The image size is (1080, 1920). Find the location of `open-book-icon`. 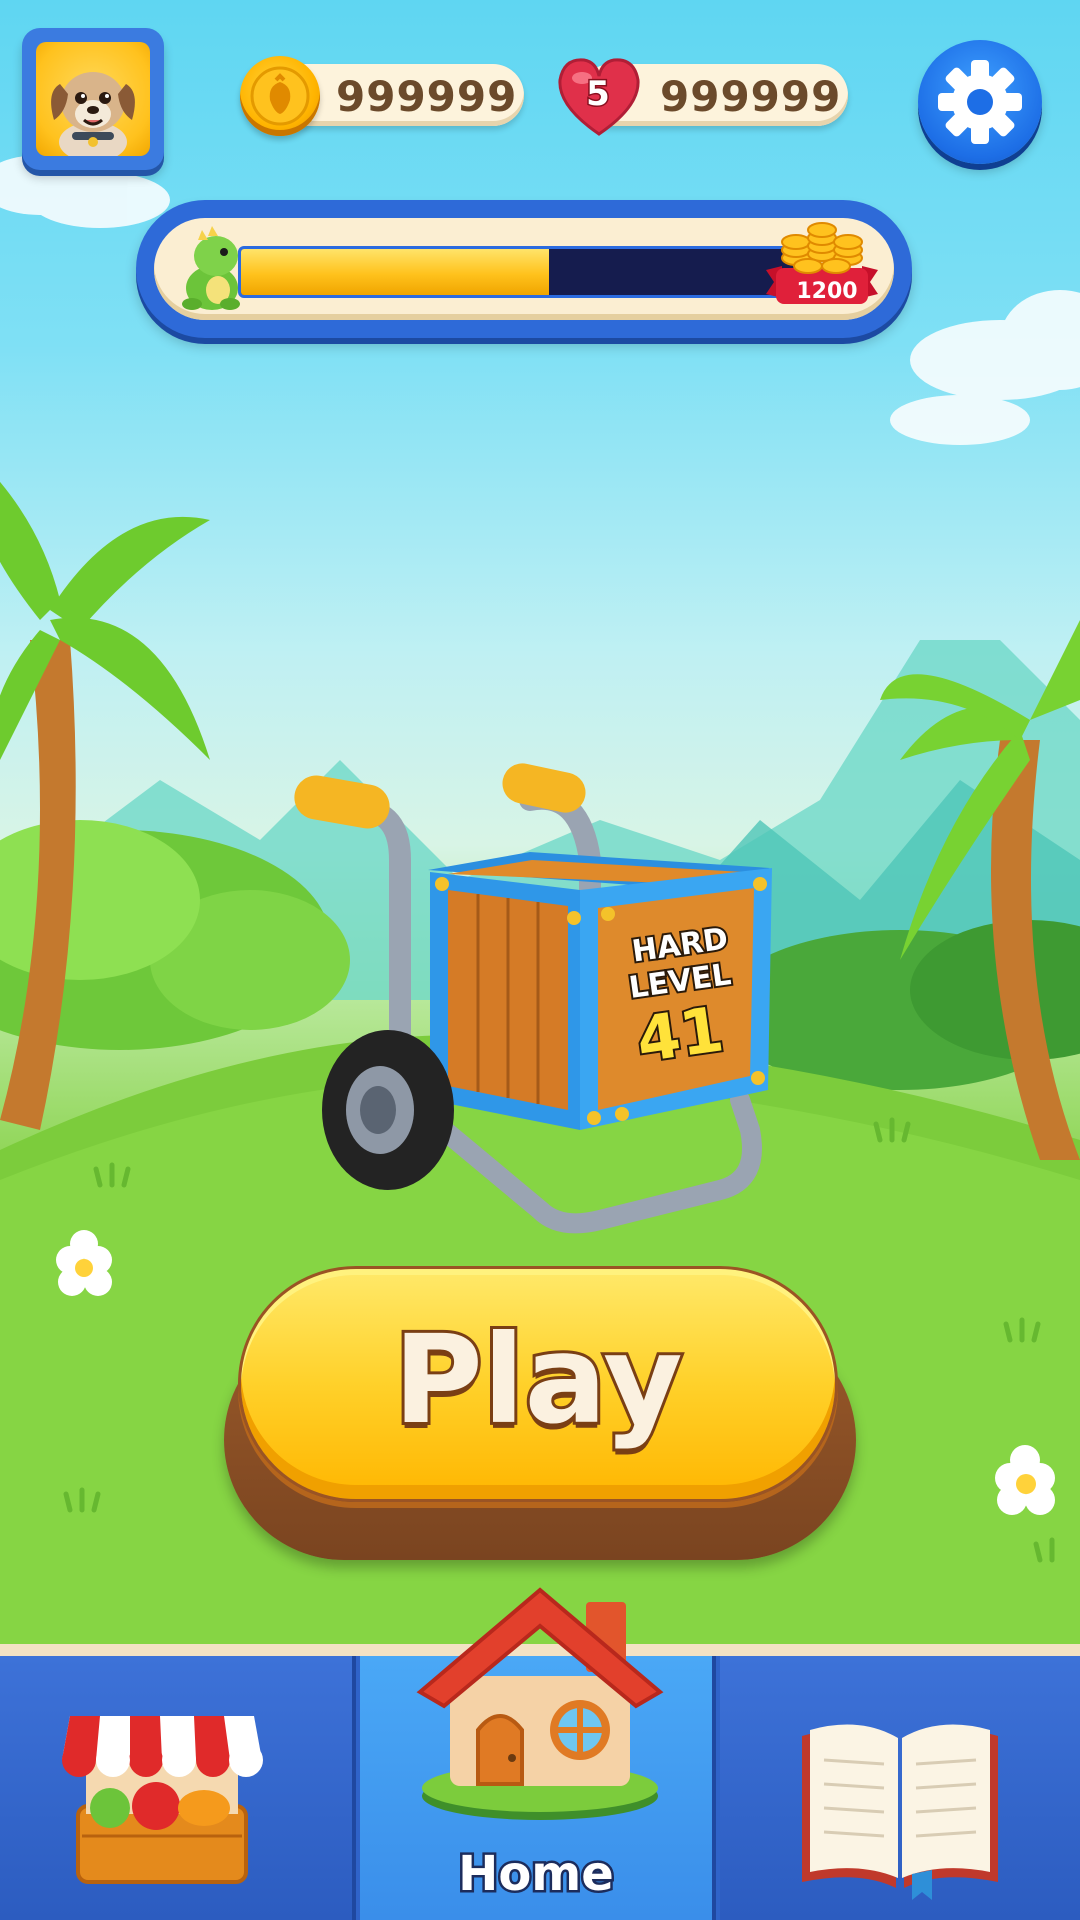

open-book-icon is located at coordinates (900, 1812).